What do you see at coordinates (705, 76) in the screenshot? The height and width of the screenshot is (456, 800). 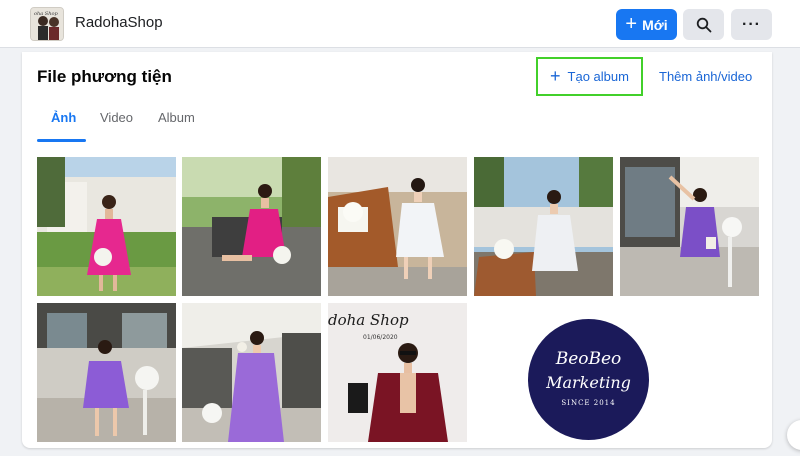 I see `add-media-link: Thêm ảnh/video` at bounding box center [705, 76].